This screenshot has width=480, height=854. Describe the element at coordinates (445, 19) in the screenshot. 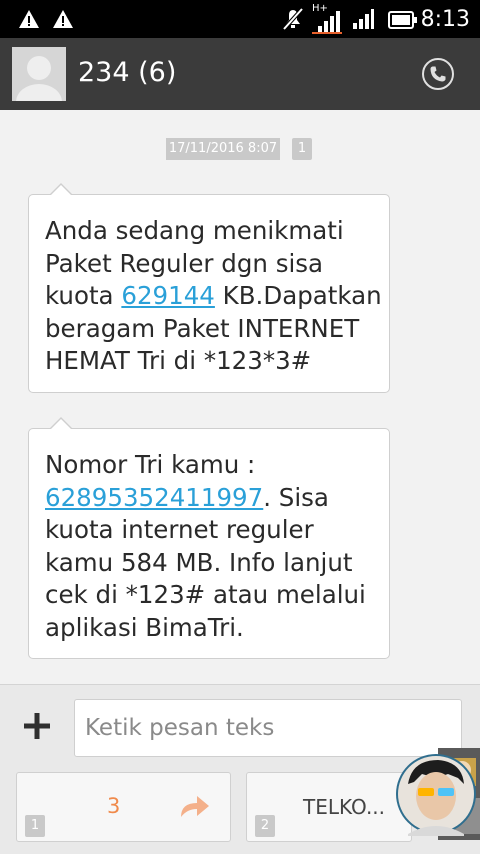

I see `clock: 8:13` at that location.